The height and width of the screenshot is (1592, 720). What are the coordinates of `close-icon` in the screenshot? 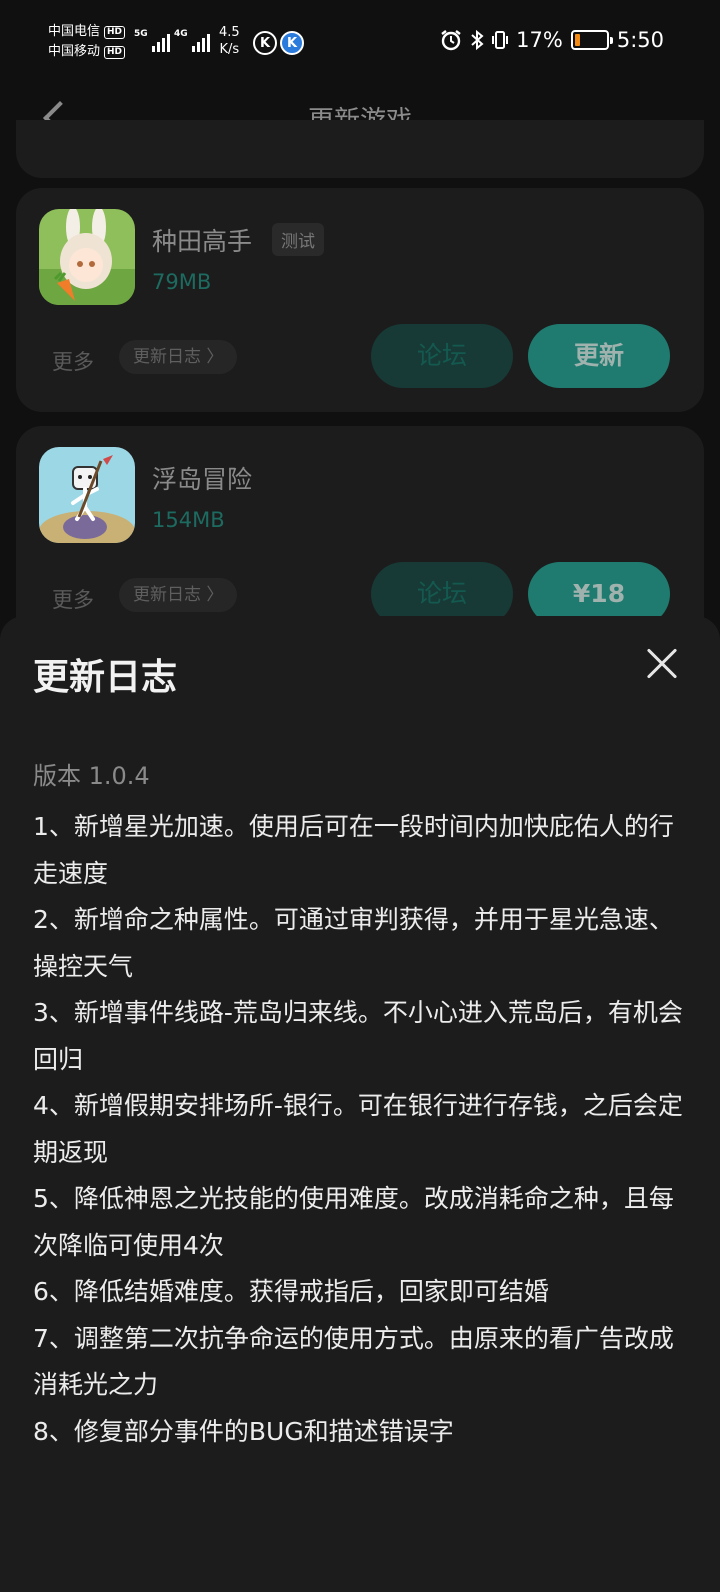 It's located at (662, 664).